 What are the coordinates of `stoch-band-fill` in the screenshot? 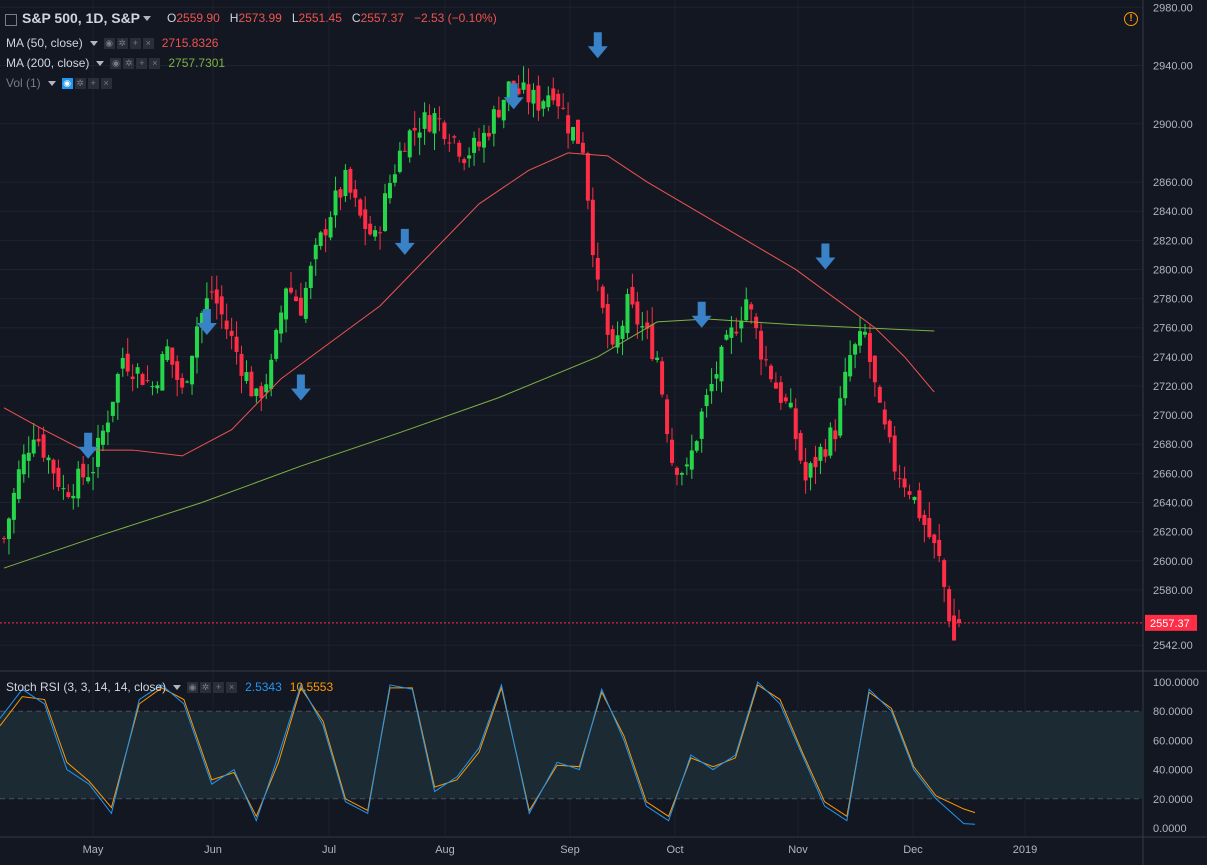 It's located at (571, 755).